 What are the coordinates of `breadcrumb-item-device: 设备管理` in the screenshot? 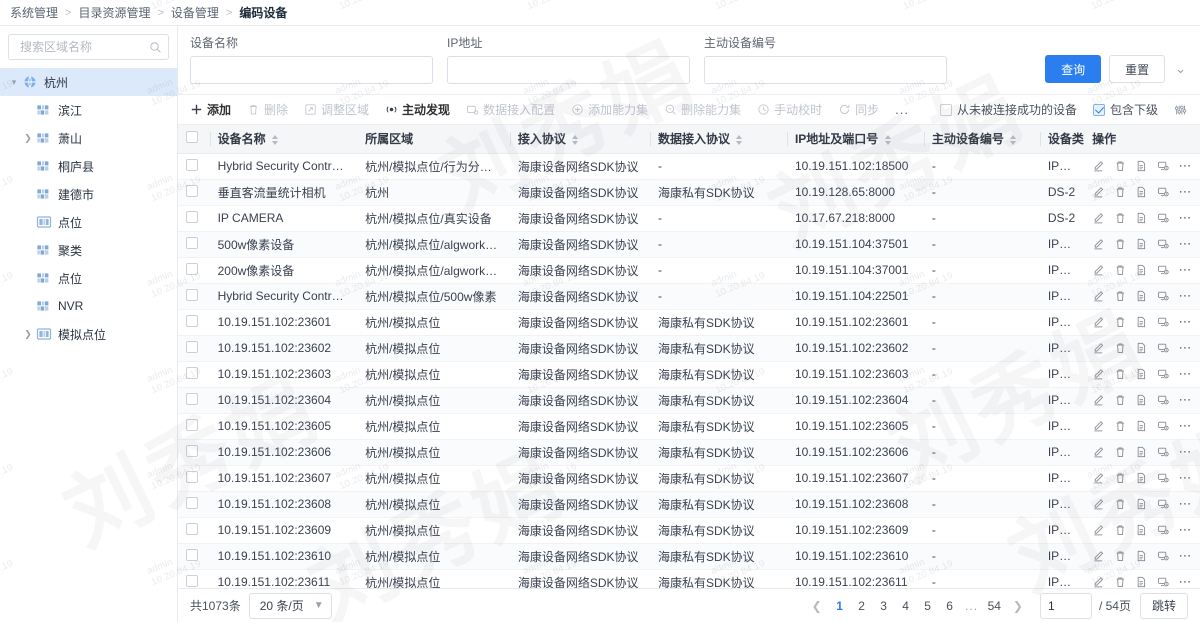 It's located at (195, 12).